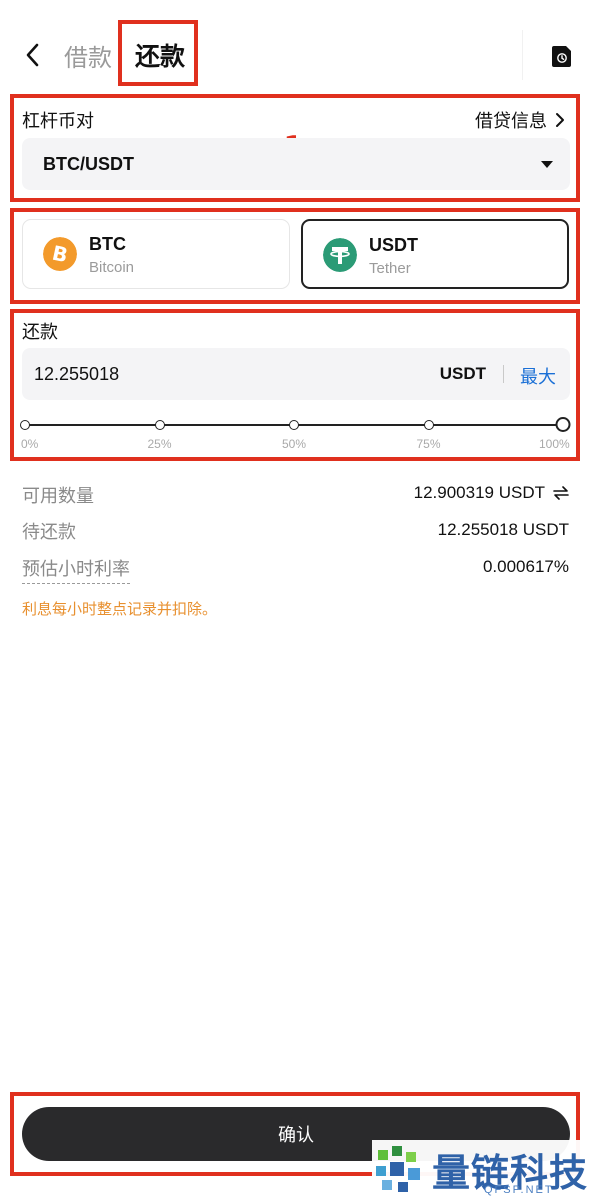 The image size is (591, 1200). What do you see at coordinates (435, 254) in the screenshot?
I see `coin-card-usdt: USDT Tether` at bounding box center [435, 254].